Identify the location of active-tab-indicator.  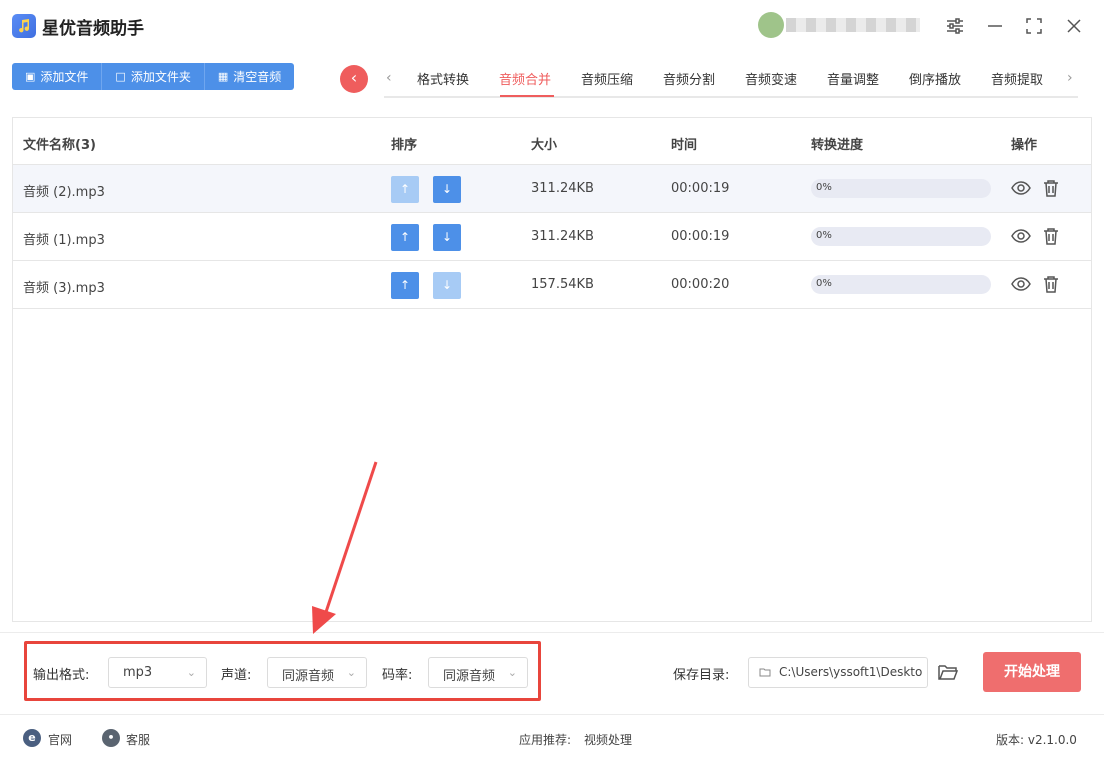
(527, 96).